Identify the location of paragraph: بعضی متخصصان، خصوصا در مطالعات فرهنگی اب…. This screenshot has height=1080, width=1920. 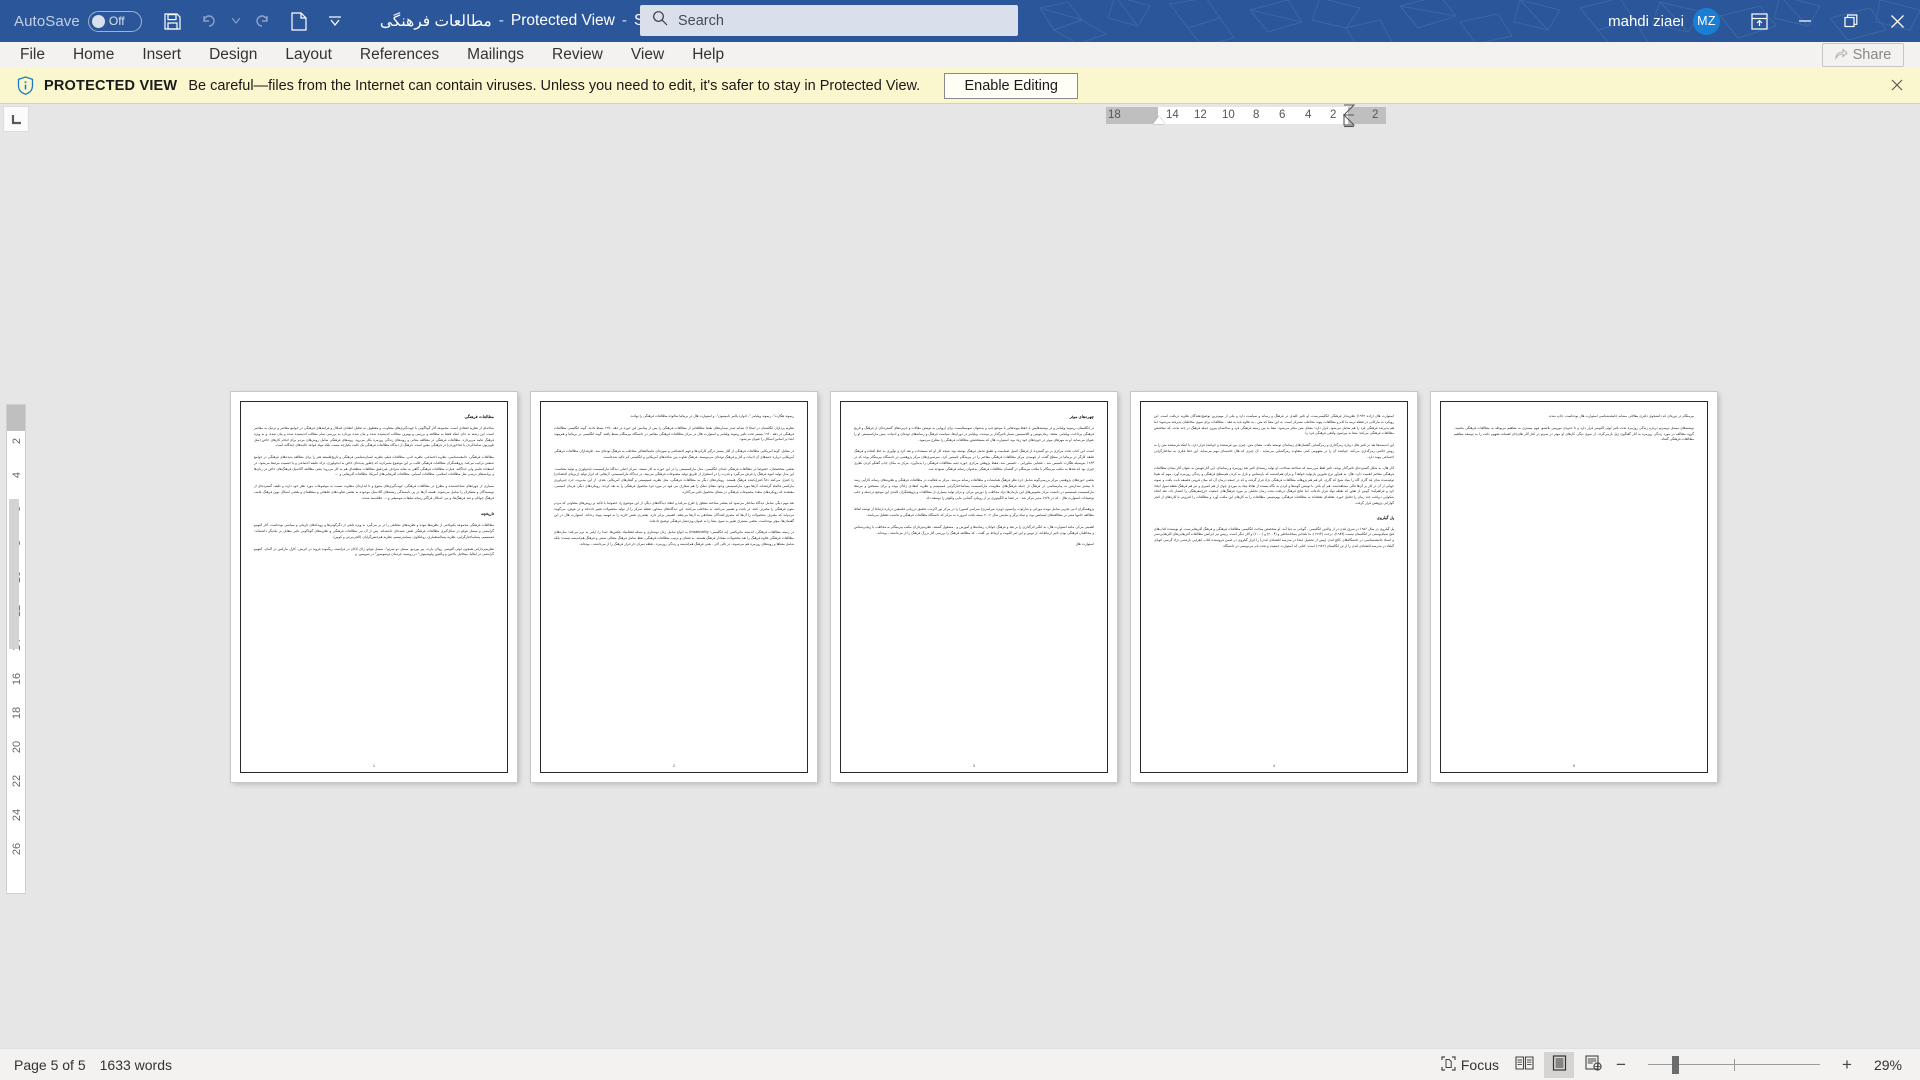
(674, 480).